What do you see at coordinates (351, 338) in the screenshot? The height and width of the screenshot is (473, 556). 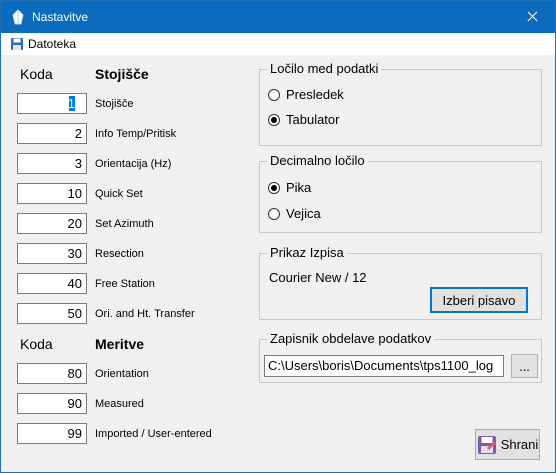 I see `log-group-title: Zapisnik obdelave podatkov` at bounding box center [351, 338].